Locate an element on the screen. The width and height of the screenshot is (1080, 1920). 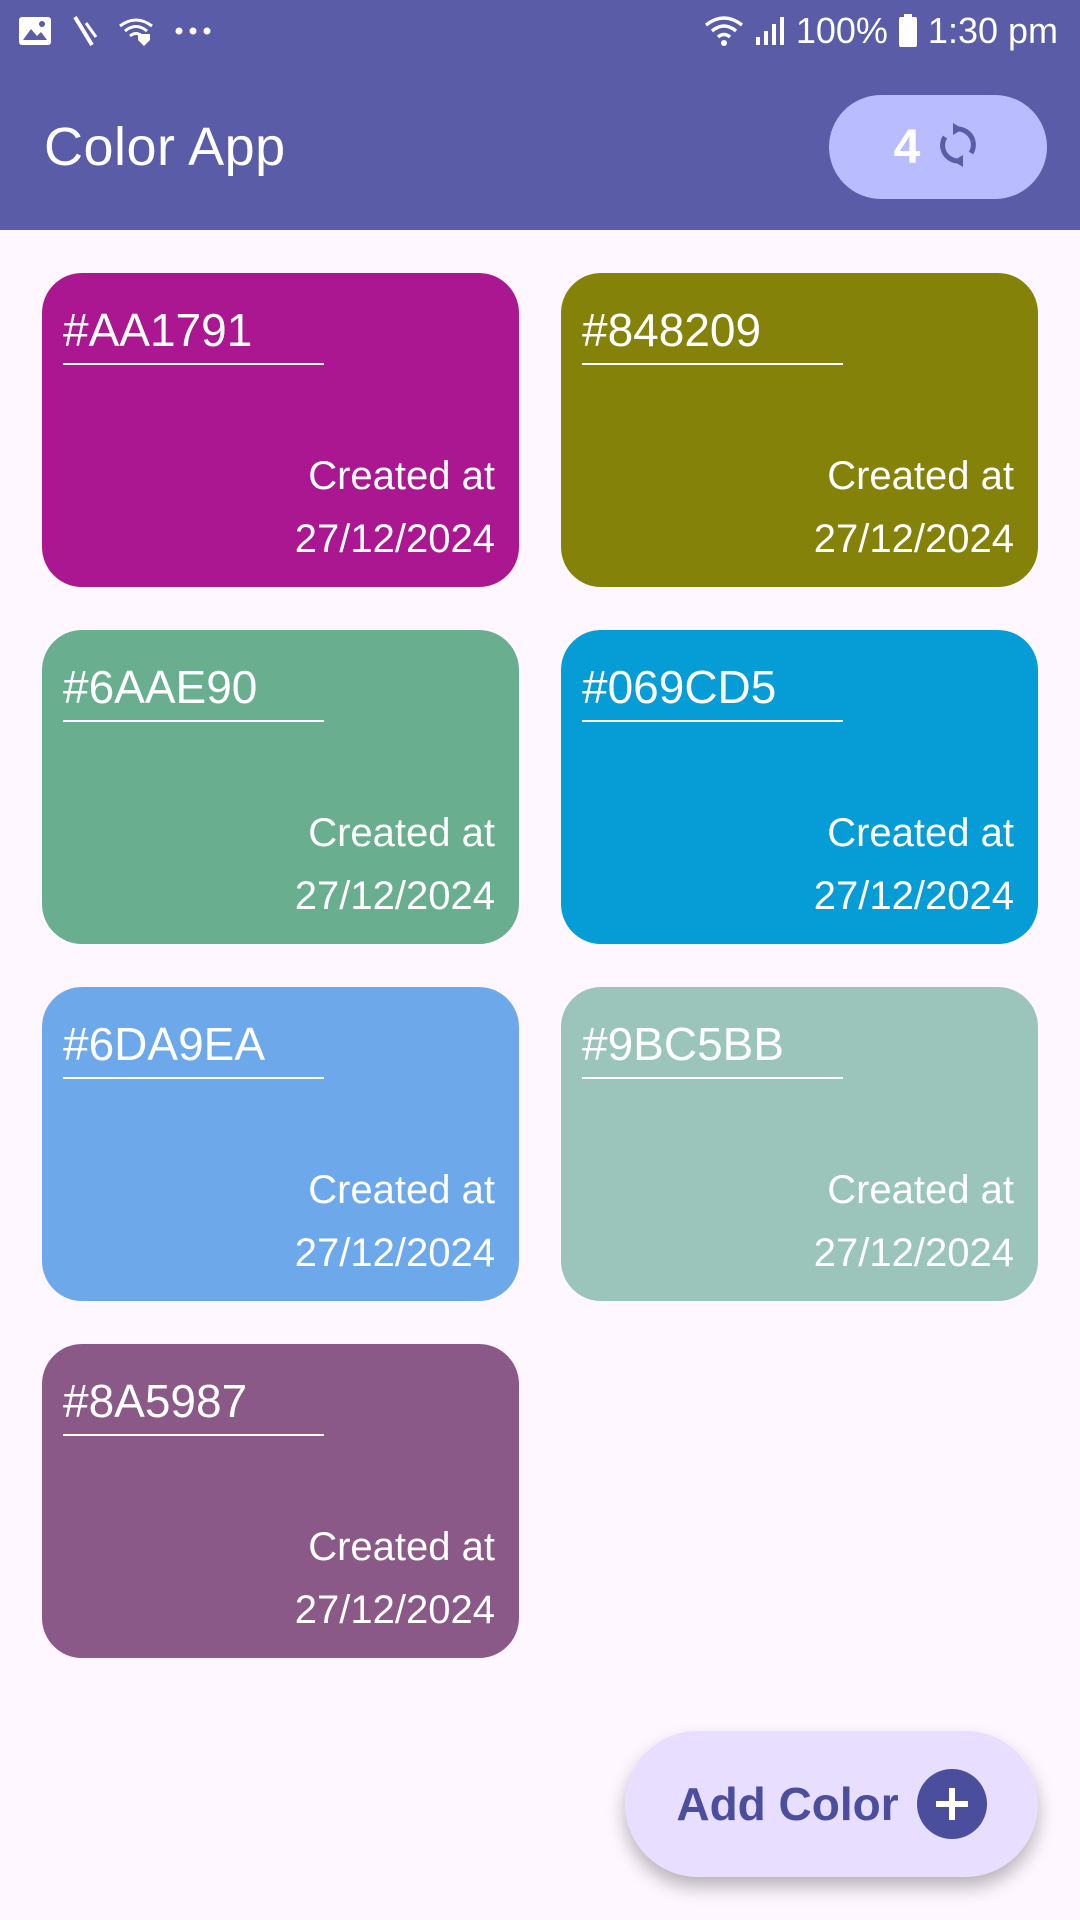
signal-icon is located at coordinates (770, 31).